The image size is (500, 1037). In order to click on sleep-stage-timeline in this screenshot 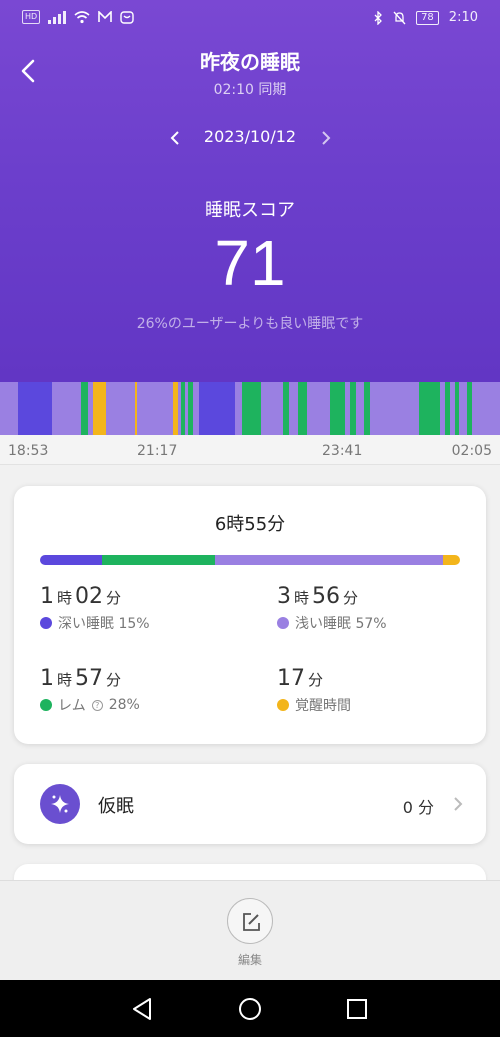, I will do `click(250, 408)`.